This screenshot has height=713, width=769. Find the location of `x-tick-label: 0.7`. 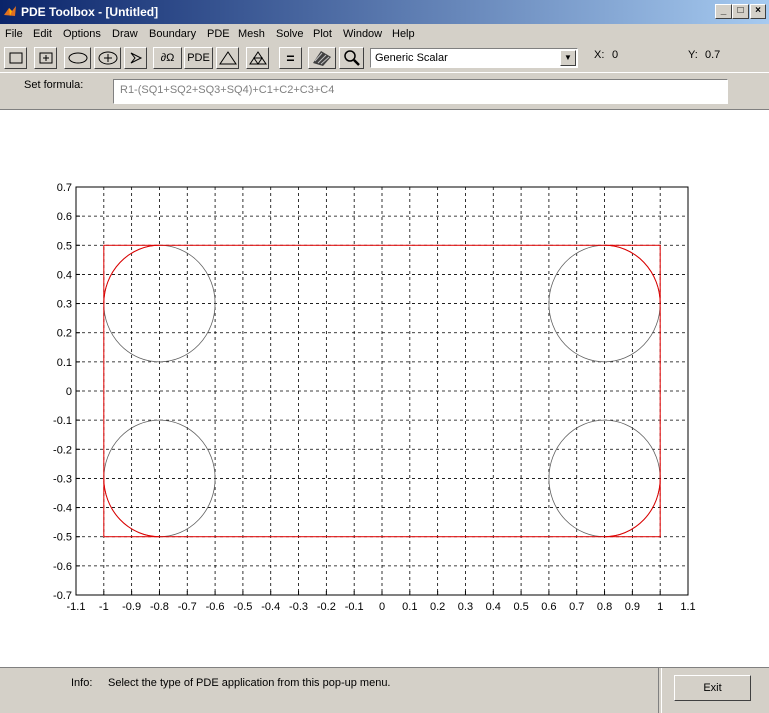

x-tick-label: 0.7 is located at coordinates (576, 607).